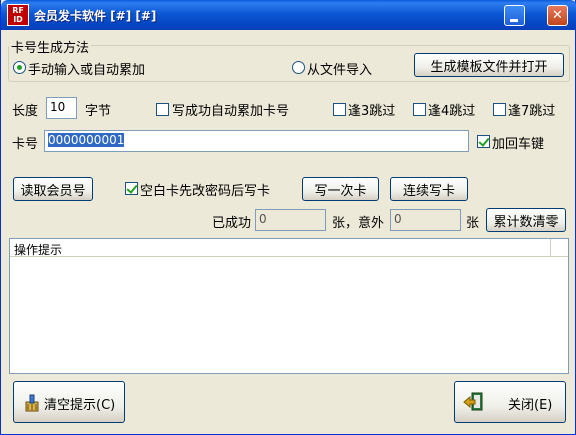  What do you see at coordinates (518, 142) in the screenshot?
I see `add-enter-label: 加回车键` at bounding box center [518, 142].